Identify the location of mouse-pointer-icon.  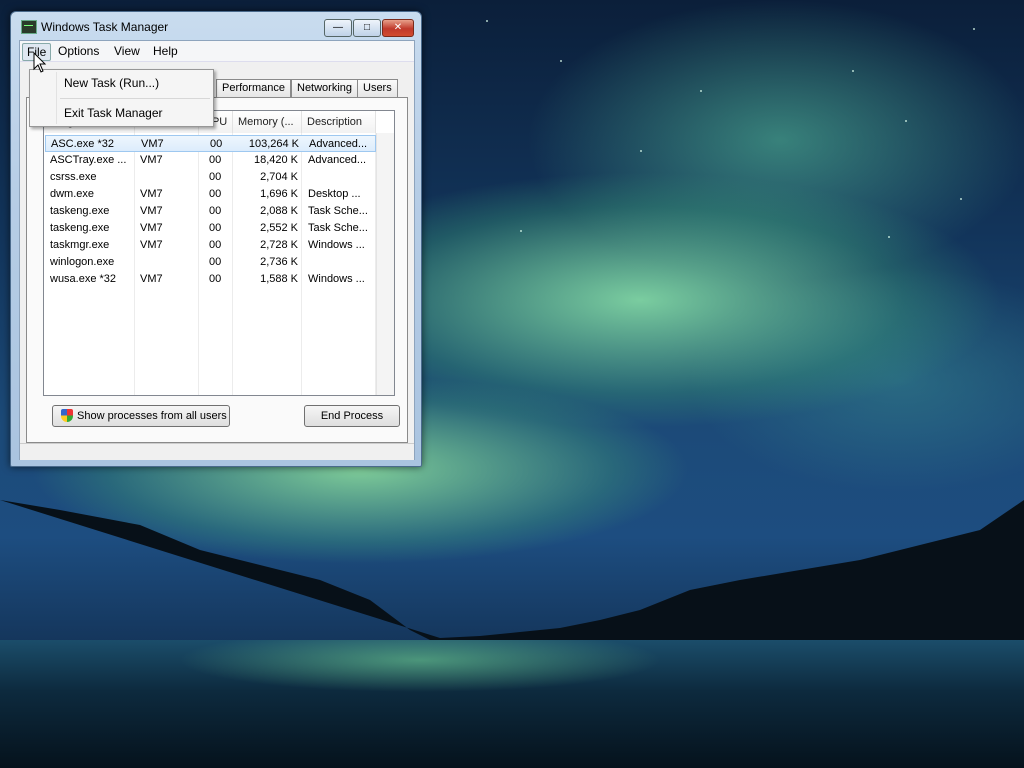
(40, 62).